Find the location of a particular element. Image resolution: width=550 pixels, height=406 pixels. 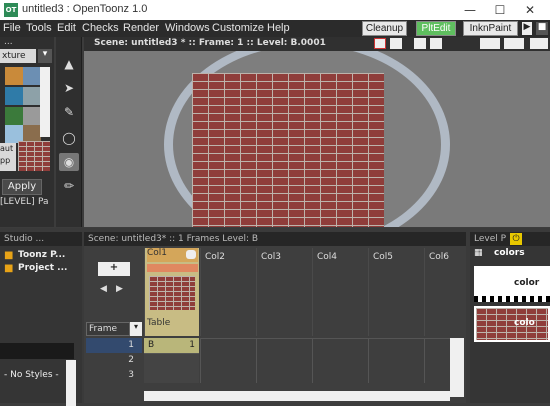

prev-icon: ◀ is located at coordinates (106, 291).